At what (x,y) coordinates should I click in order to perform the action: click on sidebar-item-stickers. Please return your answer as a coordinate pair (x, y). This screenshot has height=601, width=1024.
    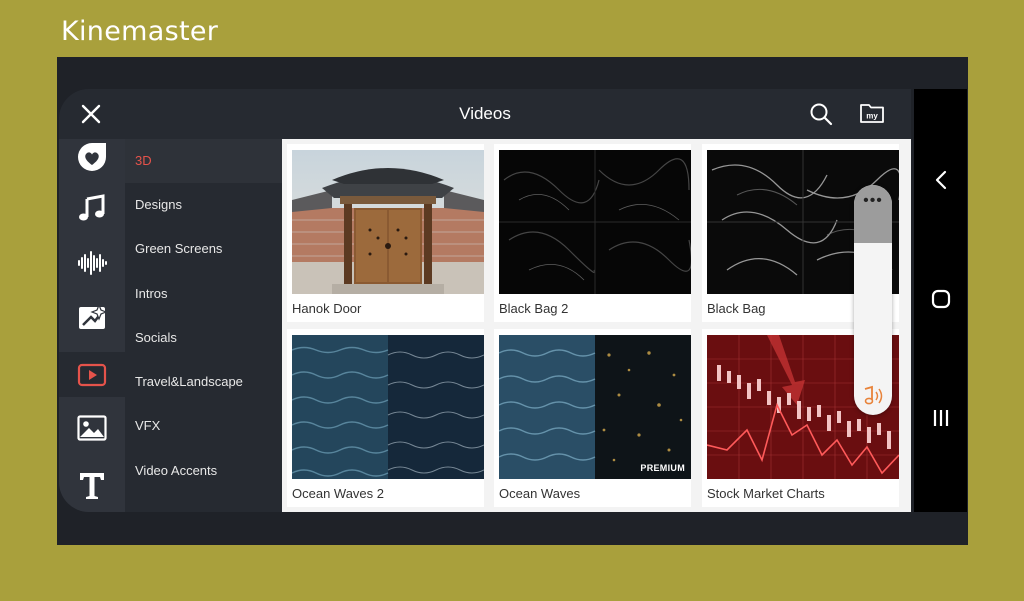
    Looking at the image, I should click on (92, 157).